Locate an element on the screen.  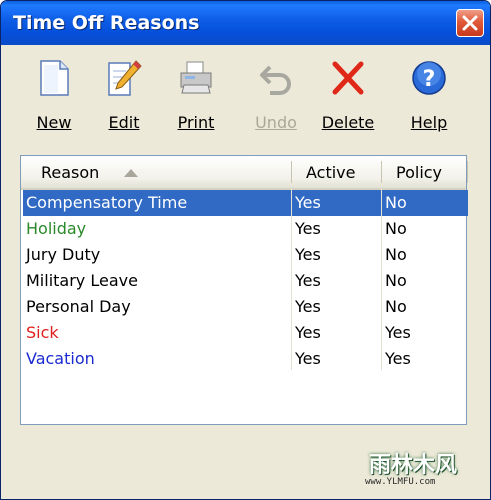
list-item: Holiday Yes No is located at coordinates (245, 229).